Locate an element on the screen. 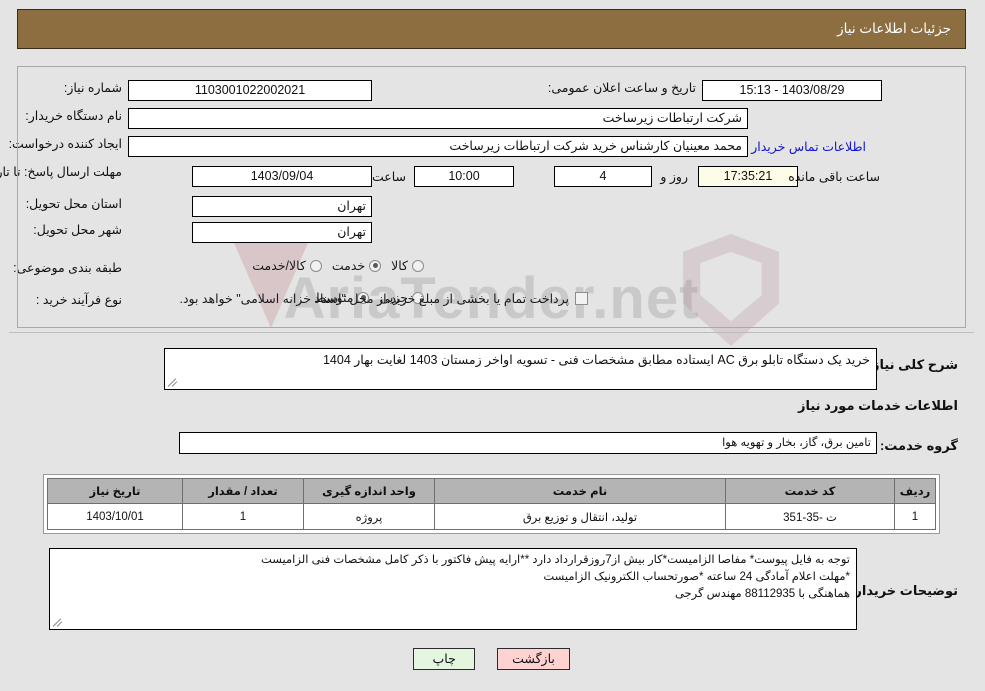 The height and width of the screenshot is (691, 985). col-quantity: تعداد / مقدار is located at coordinates (244, 491).